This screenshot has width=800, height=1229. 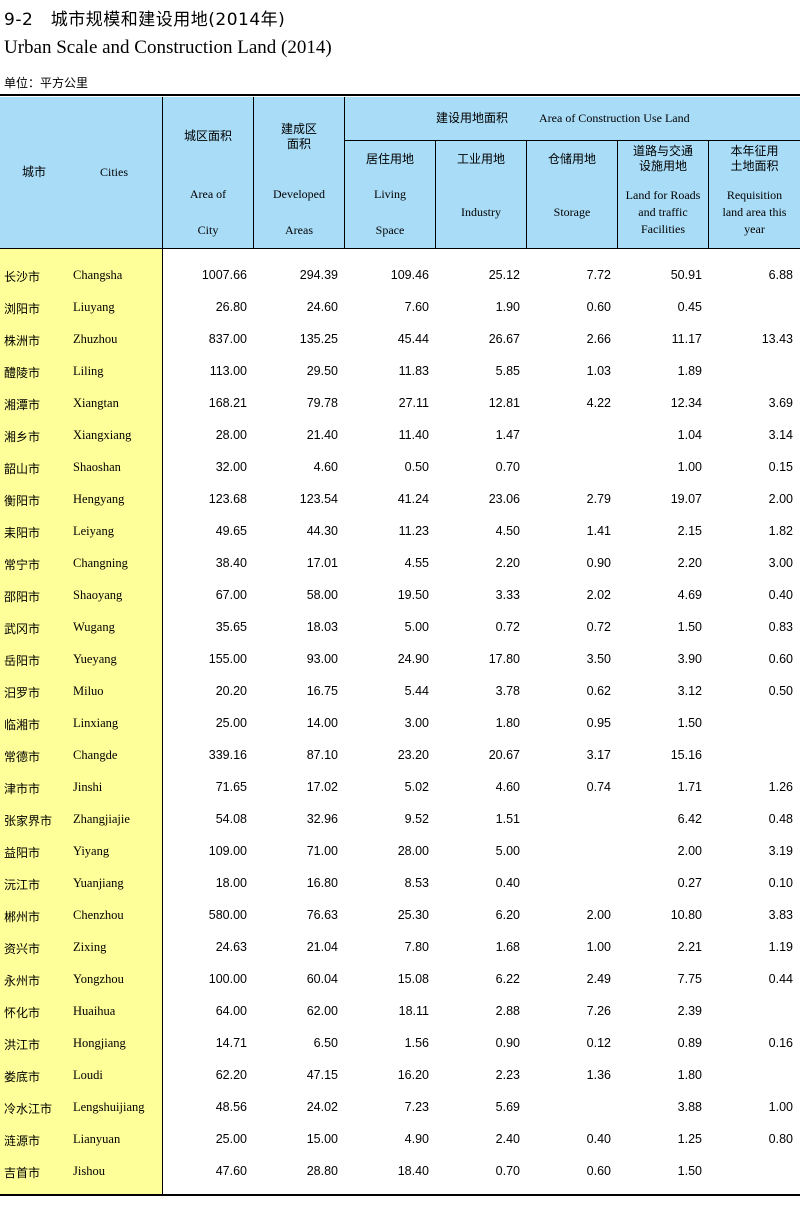 I want to click on table-row: 武冈市 Wugang 35.65 18.03 5.00 0.72 0.72 1.50 0.83, so click(x=400, y=622).